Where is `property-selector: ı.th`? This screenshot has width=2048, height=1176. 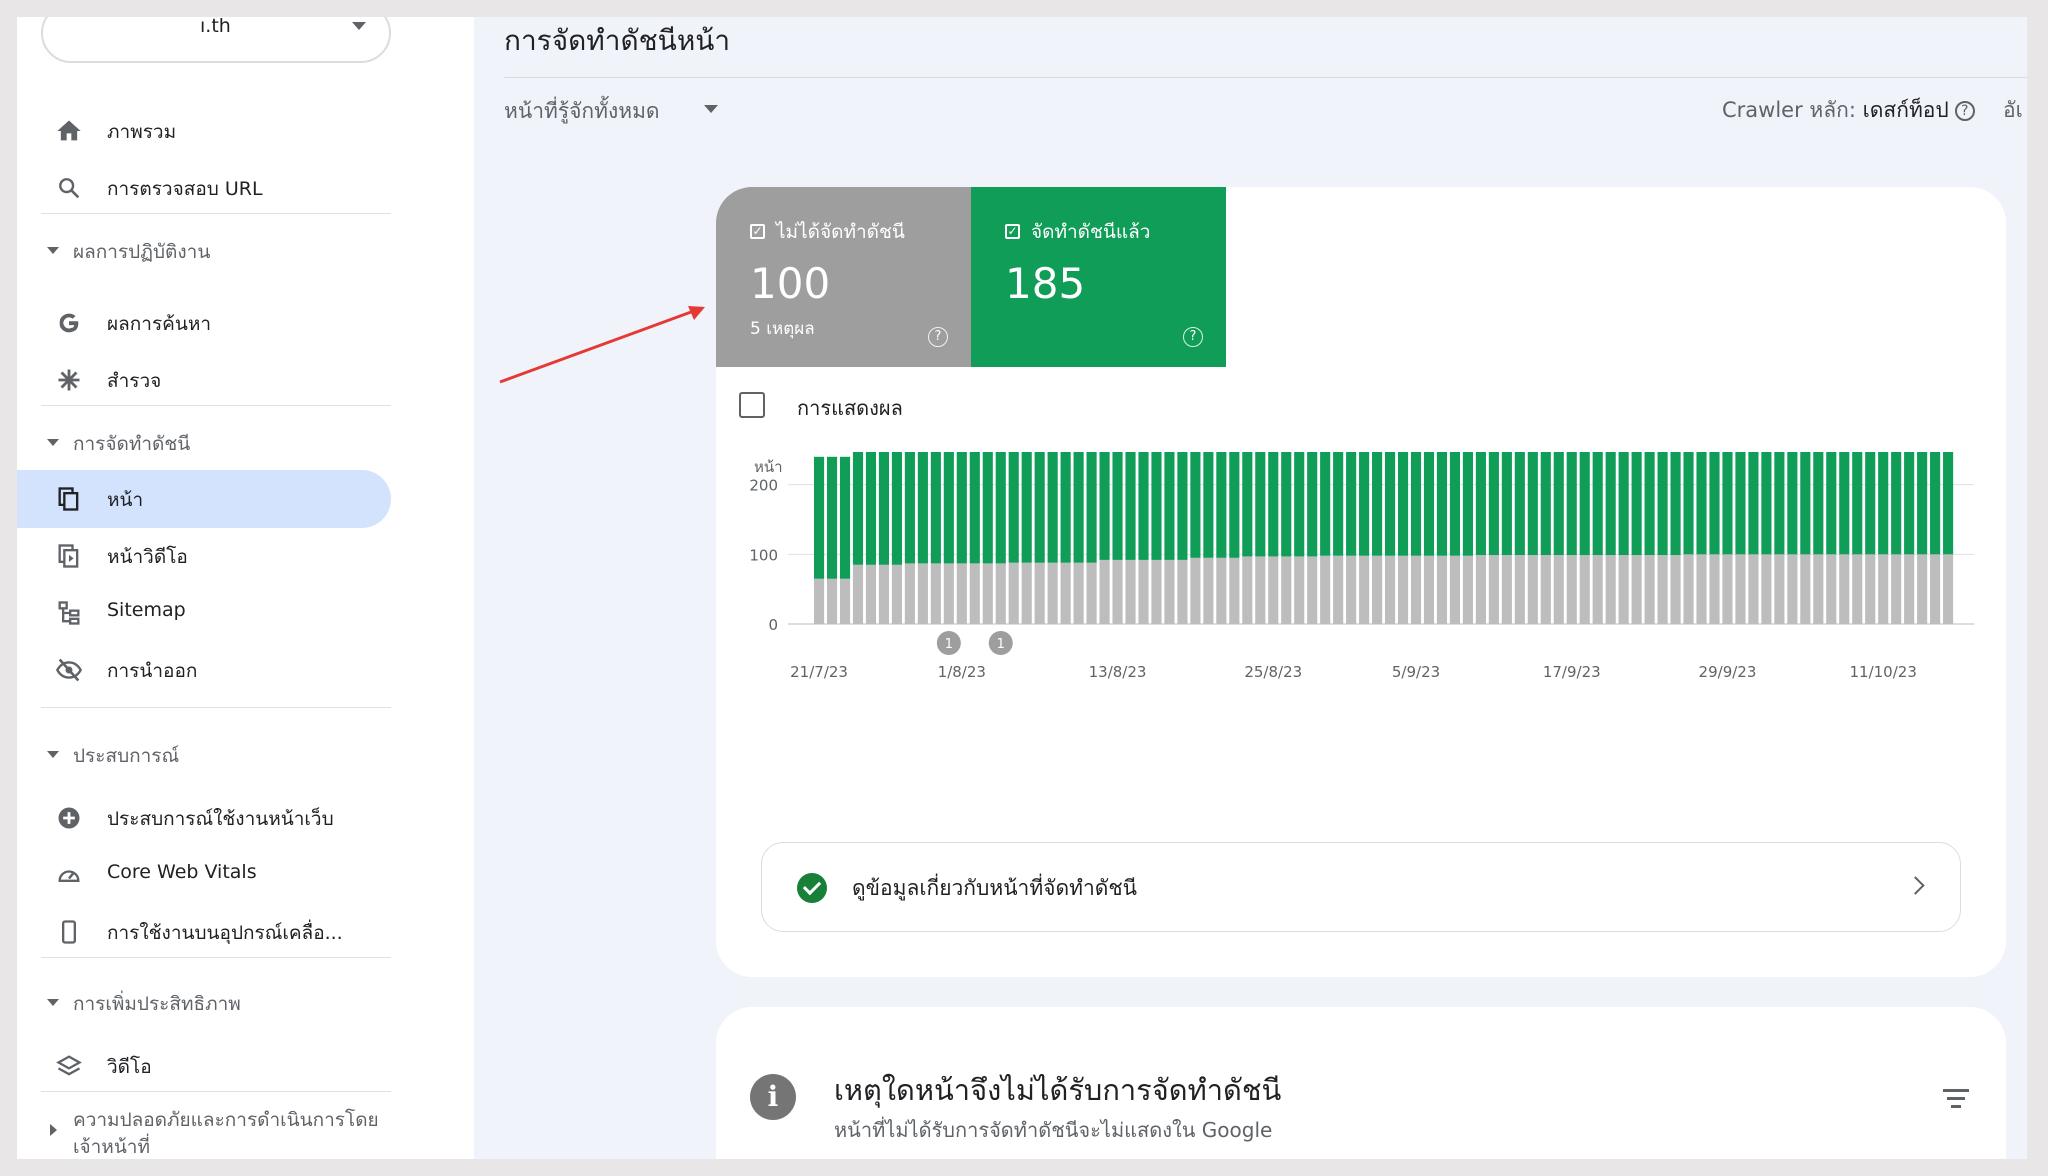 property-selector: ı.th is located at coordinates (216, 40).